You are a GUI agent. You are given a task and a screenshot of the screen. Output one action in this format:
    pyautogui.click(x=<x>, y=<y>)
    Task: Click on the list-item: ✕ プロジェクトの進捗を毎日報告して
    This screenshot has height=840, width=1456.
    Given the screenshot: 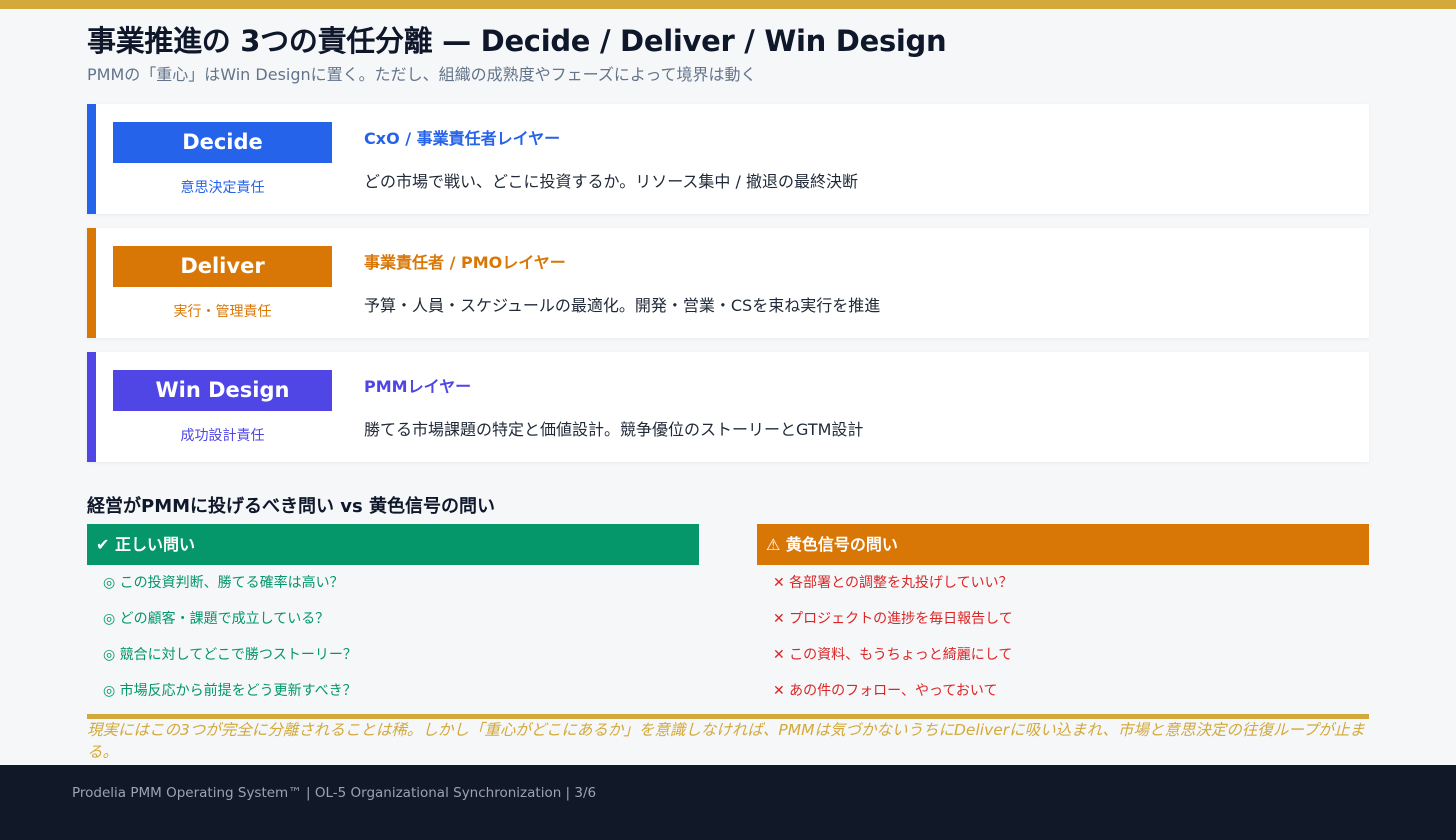 What is the action you would take?
    pyautogui.click(x=893, y=619)
    